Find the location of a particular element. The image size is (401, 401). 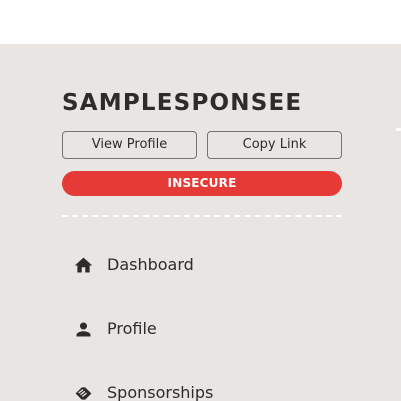

profile-username: SAMPLESPONSEE is located at coordinates (182, 103).